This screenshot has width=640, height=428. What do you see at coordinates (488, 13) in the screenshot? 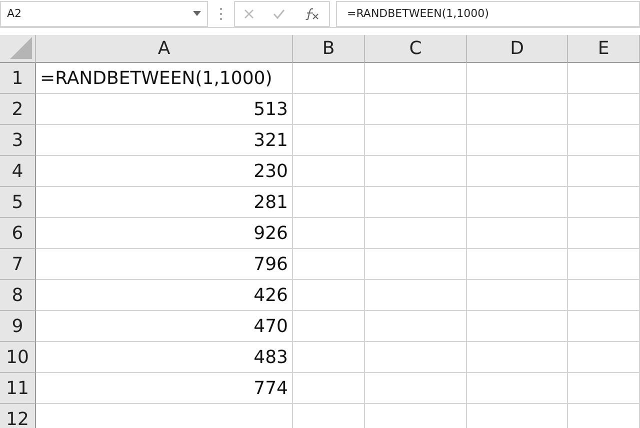
I see `formula-bar: =RANDBETWEEN(1,1000)` at bounding box center [488, 13].